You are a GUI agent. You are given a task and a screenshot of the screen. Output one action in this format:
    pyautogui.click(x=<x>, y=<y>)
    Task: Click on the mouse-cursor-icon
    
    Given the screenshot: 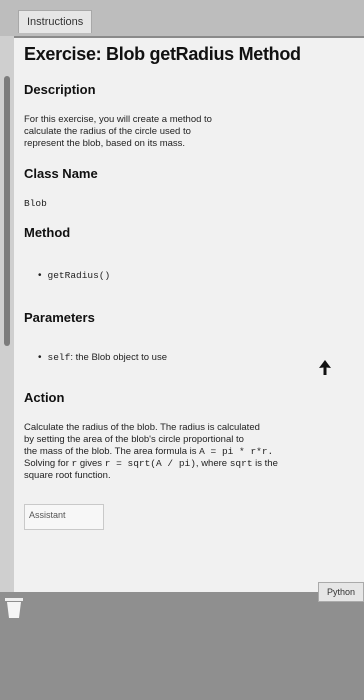 What is the action you would take?
    pyautogui.click(x=325, y=368)
    